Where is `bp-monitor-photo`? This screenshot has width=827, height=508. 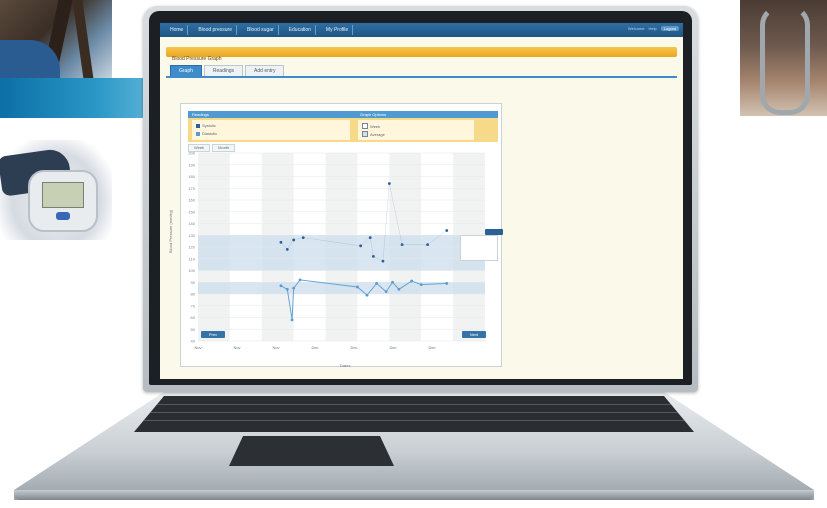
bp-monitor-photo is located at coordinates (56, 190).